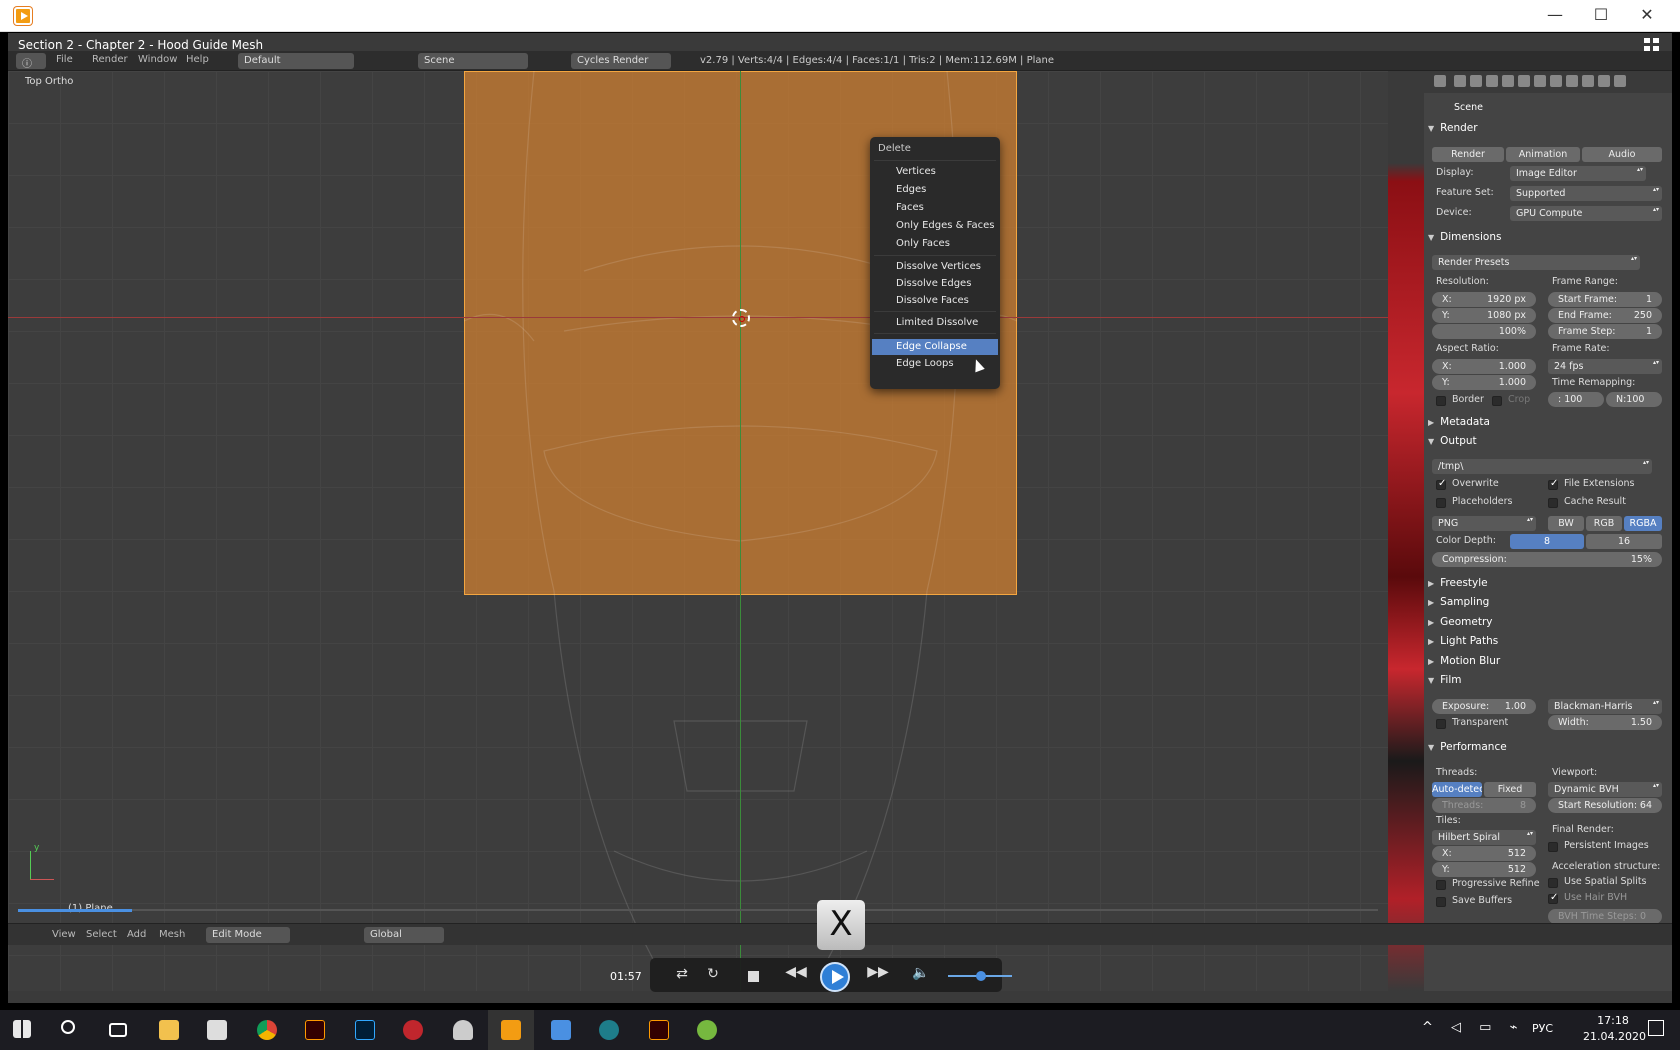  I want to click on progressive-refine-checkbox, so click(1441, 885).